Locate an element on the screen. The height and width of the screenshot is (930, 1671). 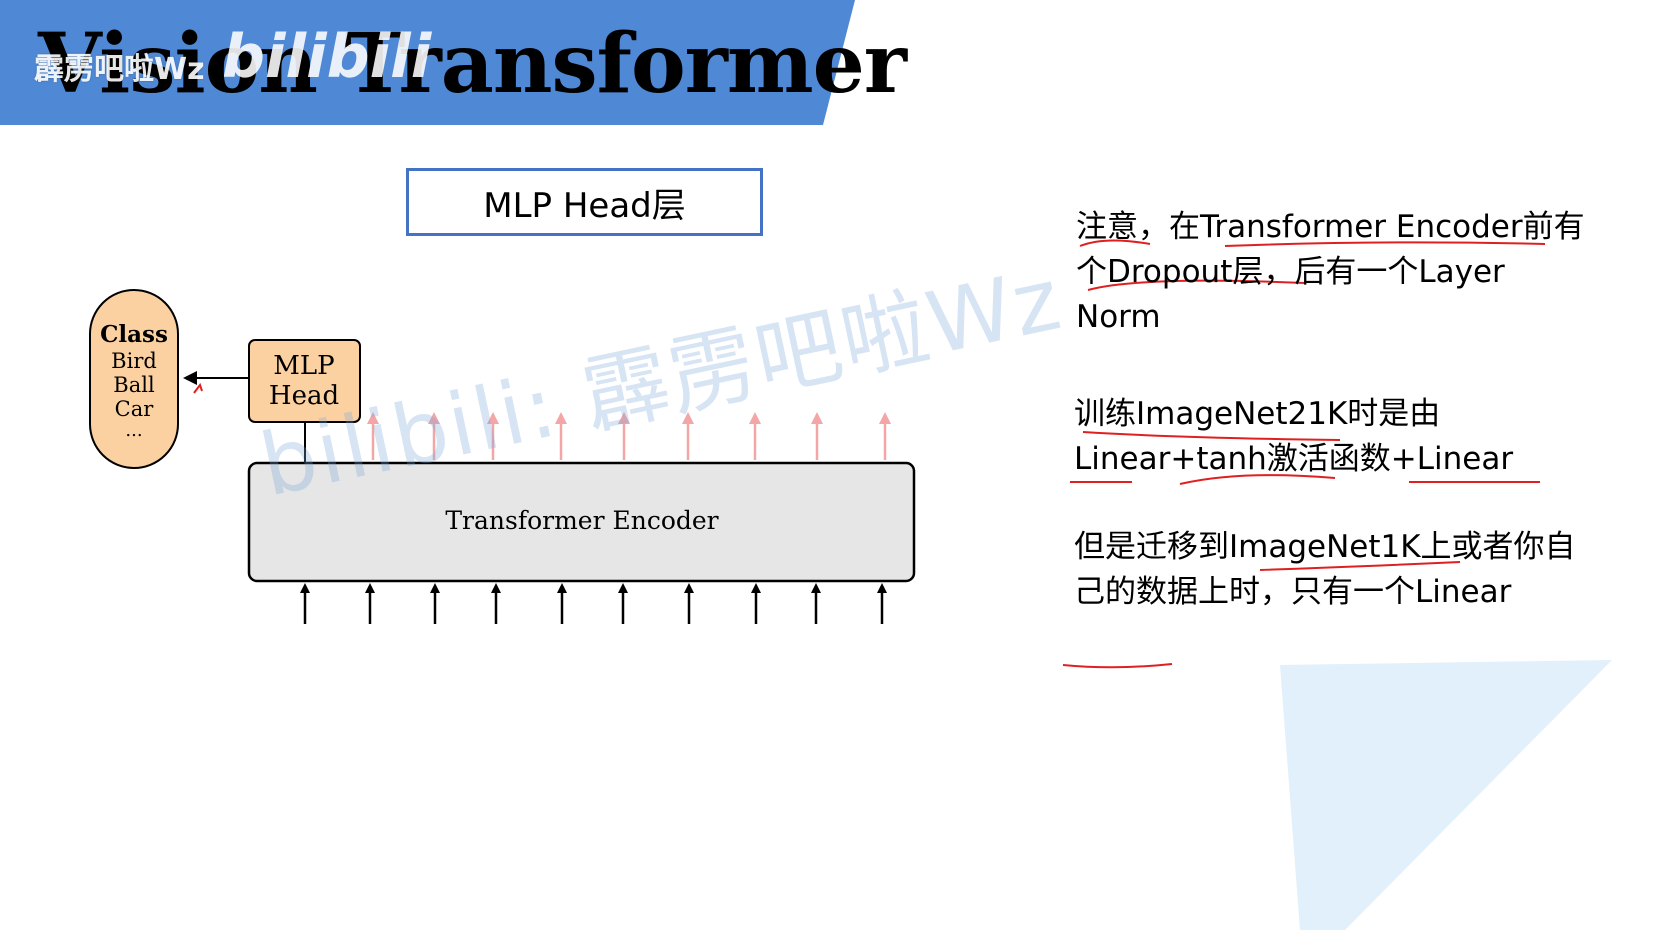
note-imagenet21k: 训练ImageNet21K时是由Linear+tanh激活函数+Linear is located at coordinates (1294, 436).